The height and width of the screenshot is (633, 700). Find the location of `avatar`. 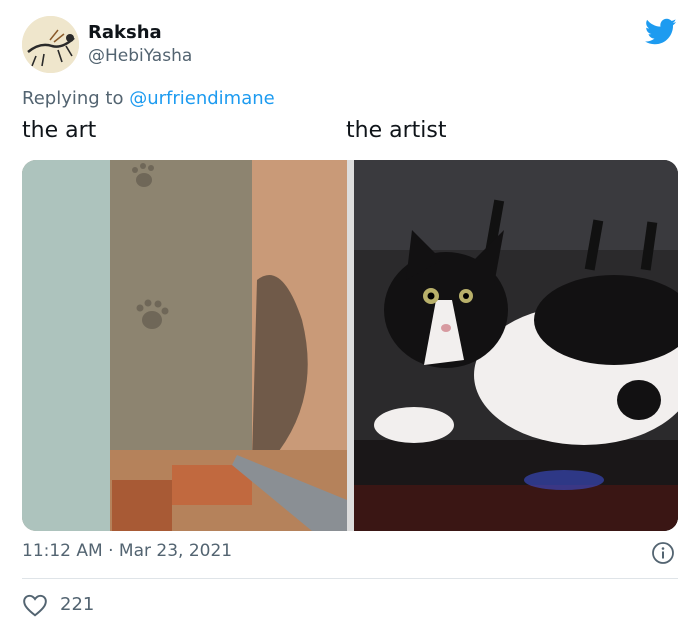

avatar is located at coordinates (50, 44).